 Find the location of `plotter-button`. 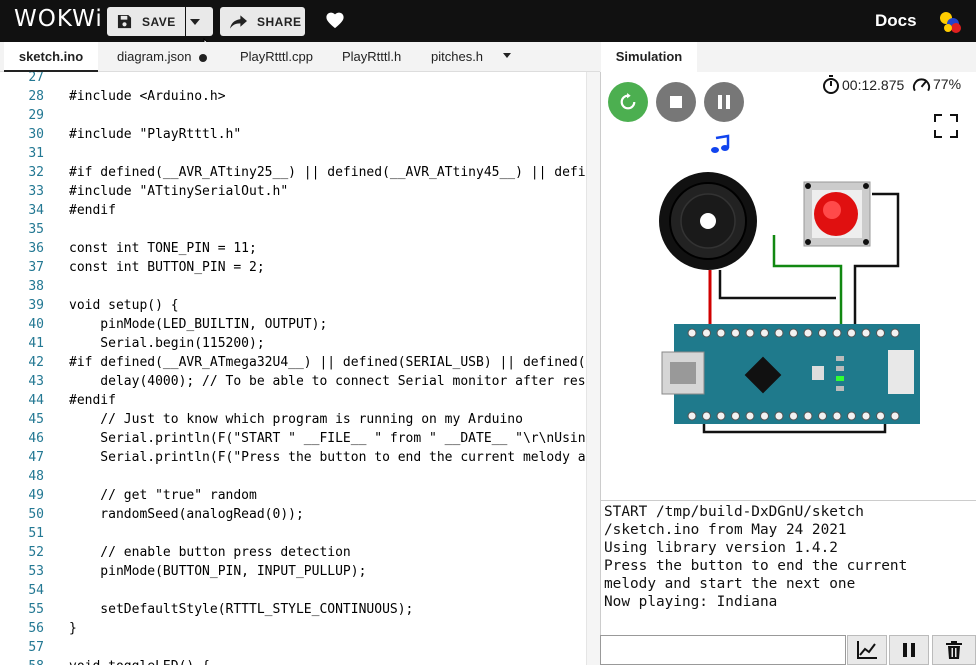

plotter-button is located at coordinates (867, 650).